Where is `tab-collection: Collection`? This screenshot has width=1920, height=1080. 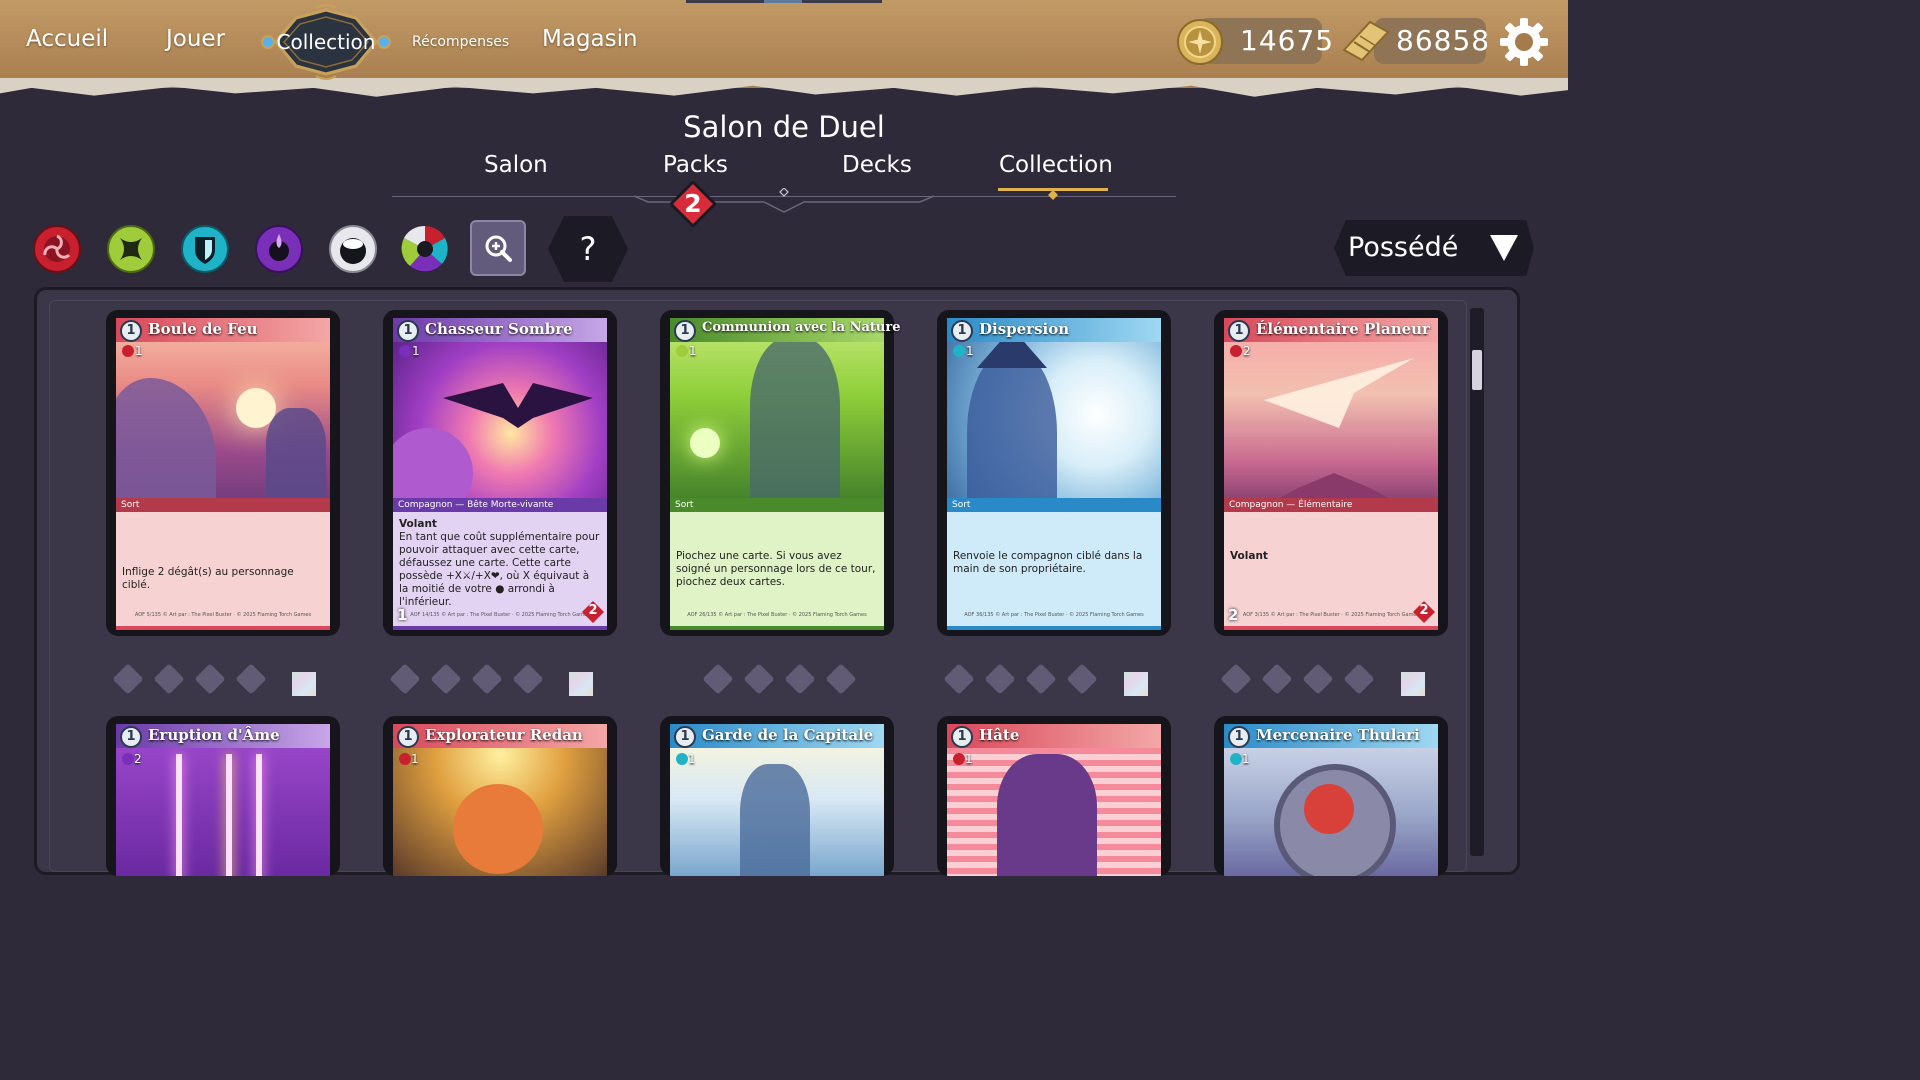
tab-collection: Collection is located at coordinates (1056, 165).